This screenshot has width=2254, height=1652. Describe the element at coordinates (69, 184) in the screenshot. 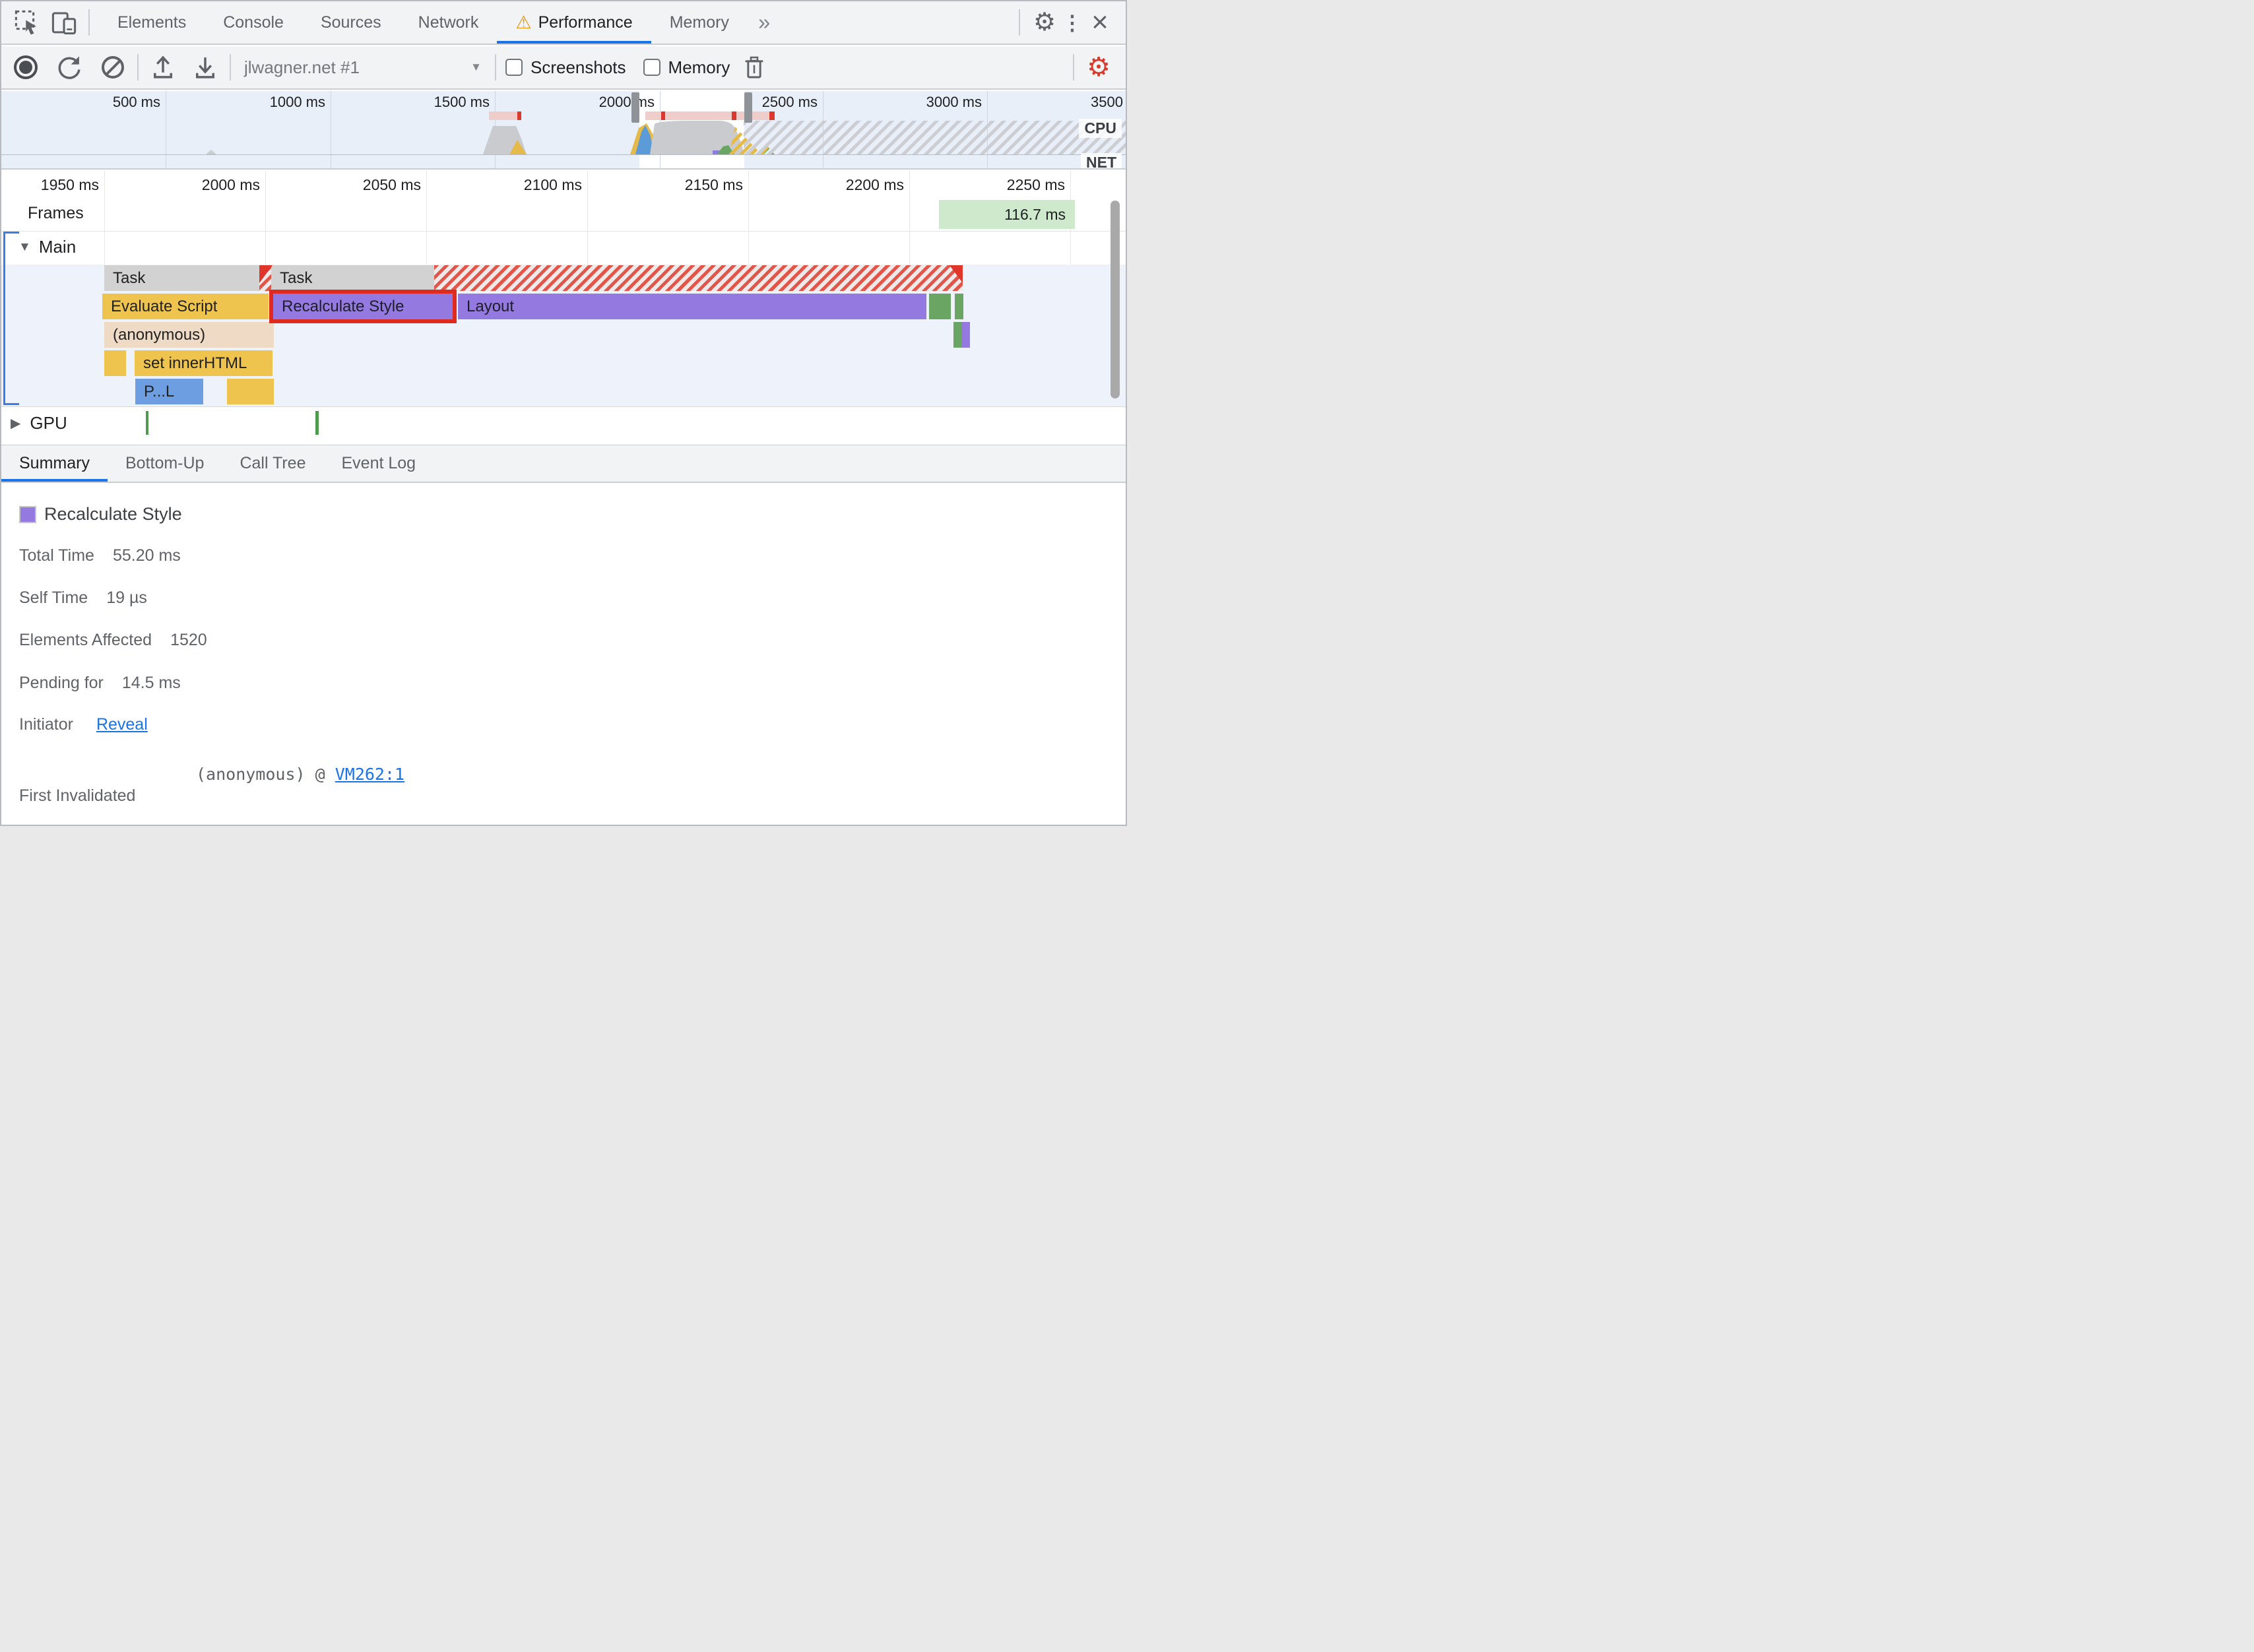

I see `ruler-time-label: 1950 ms` at that location.